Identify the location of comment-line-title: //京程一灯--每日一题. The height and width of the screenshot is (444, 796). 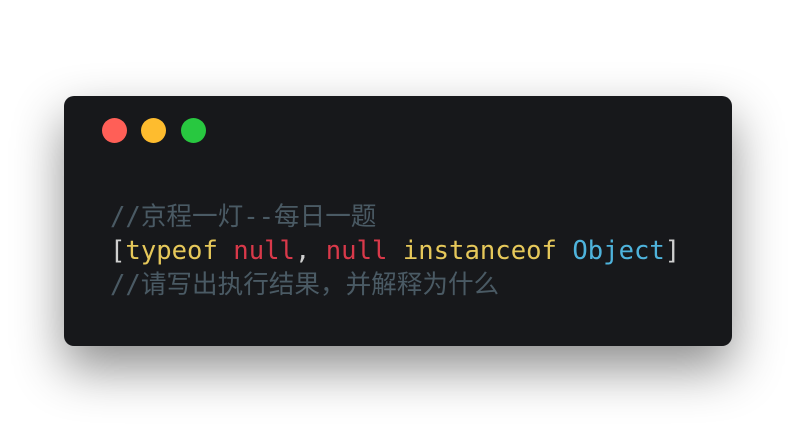
(243, 217).